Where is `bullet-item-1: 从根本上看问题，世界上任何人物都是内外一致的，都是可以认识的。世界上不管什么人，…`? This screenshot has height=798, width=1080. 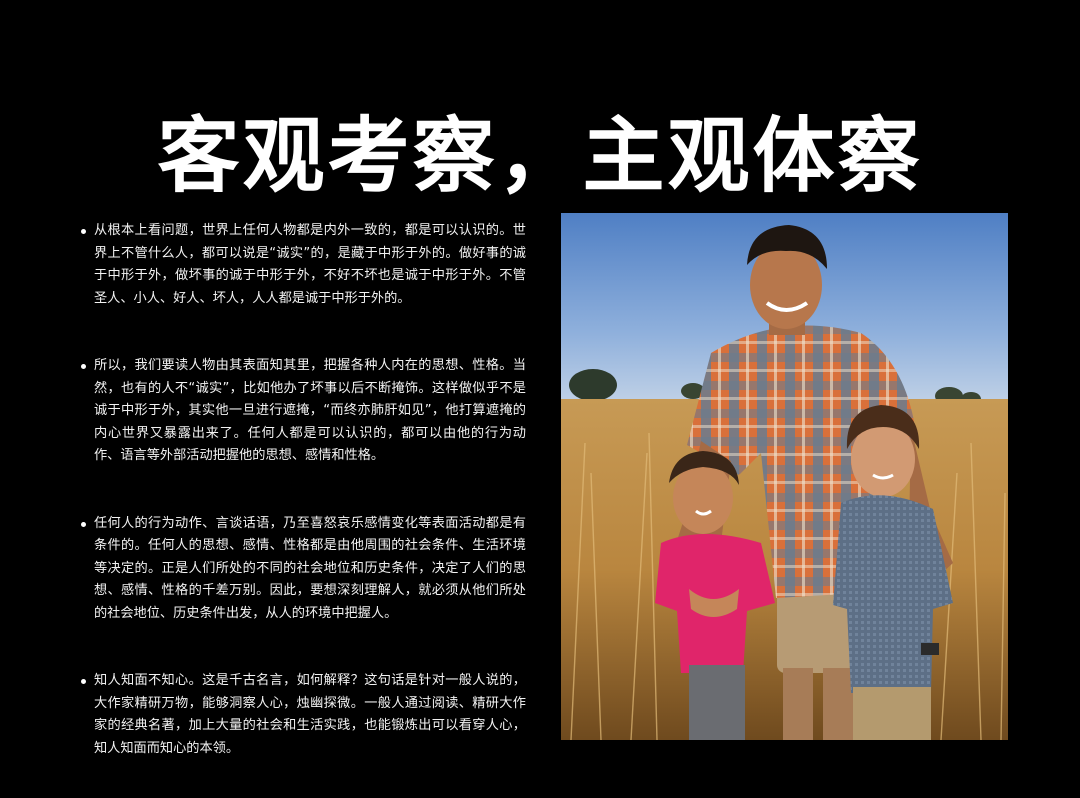
bullet-item-1: 从根本上看问题，世界上任何人物都是内外一致的，都是可以认识的。世界上不管什么人，… is located at coordinates (302, 265).